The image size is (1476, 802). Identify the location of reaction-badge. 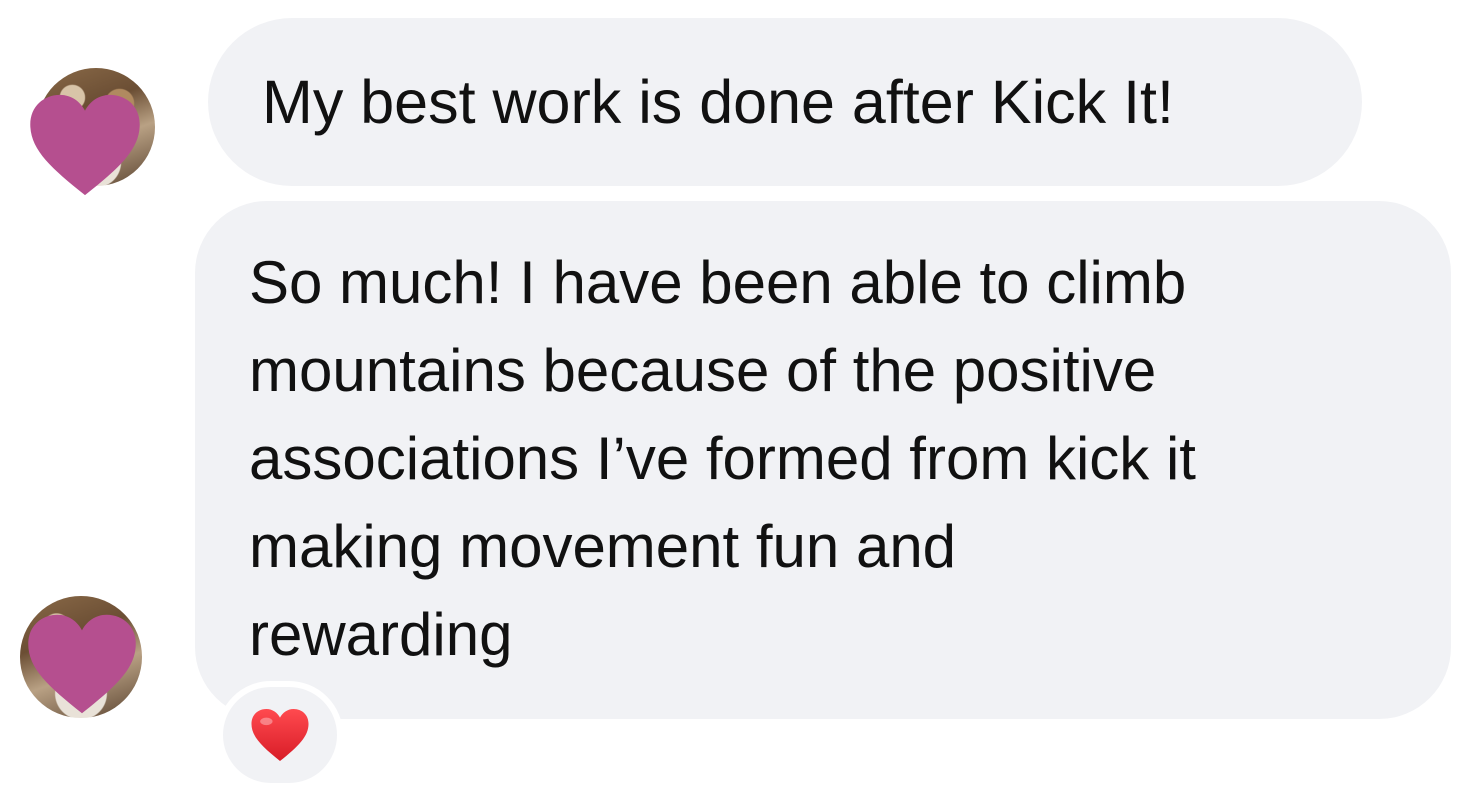
(280, 735).